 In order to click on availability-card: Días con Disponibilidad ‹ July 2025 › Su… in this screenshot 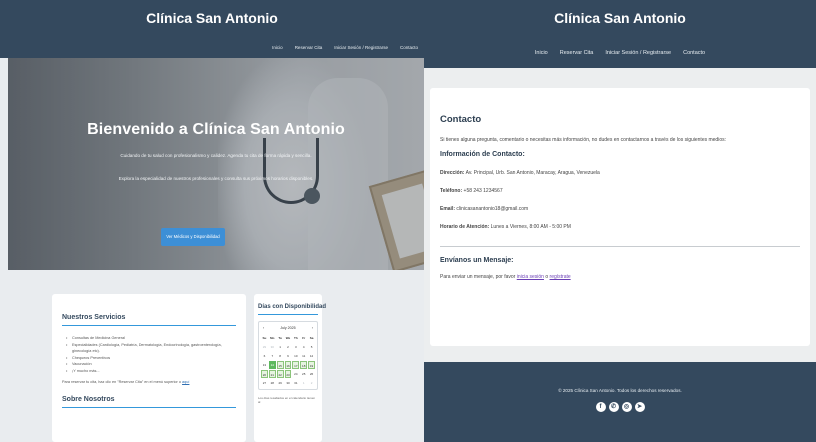, I will do `click(290, 368)`.